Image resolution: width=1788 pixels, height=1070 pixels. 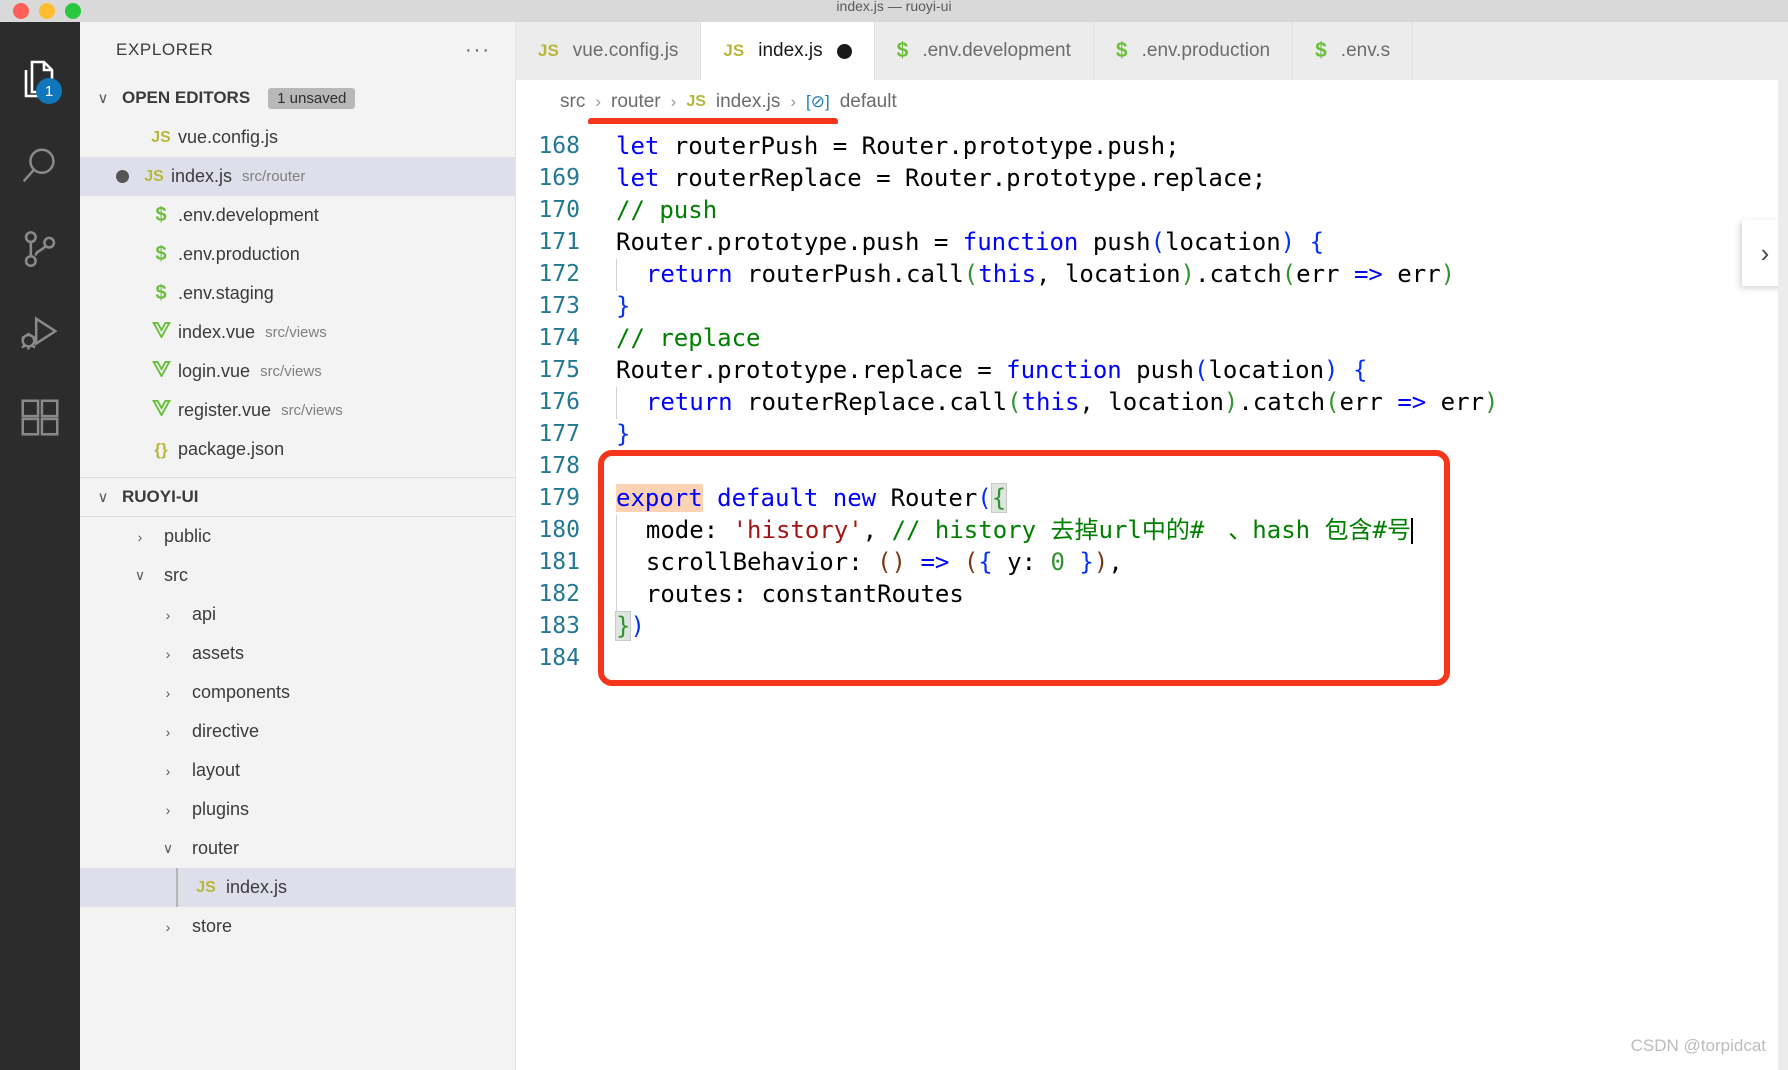 I want to click on code-line: 174// replace, so click(x=1152, y=338).